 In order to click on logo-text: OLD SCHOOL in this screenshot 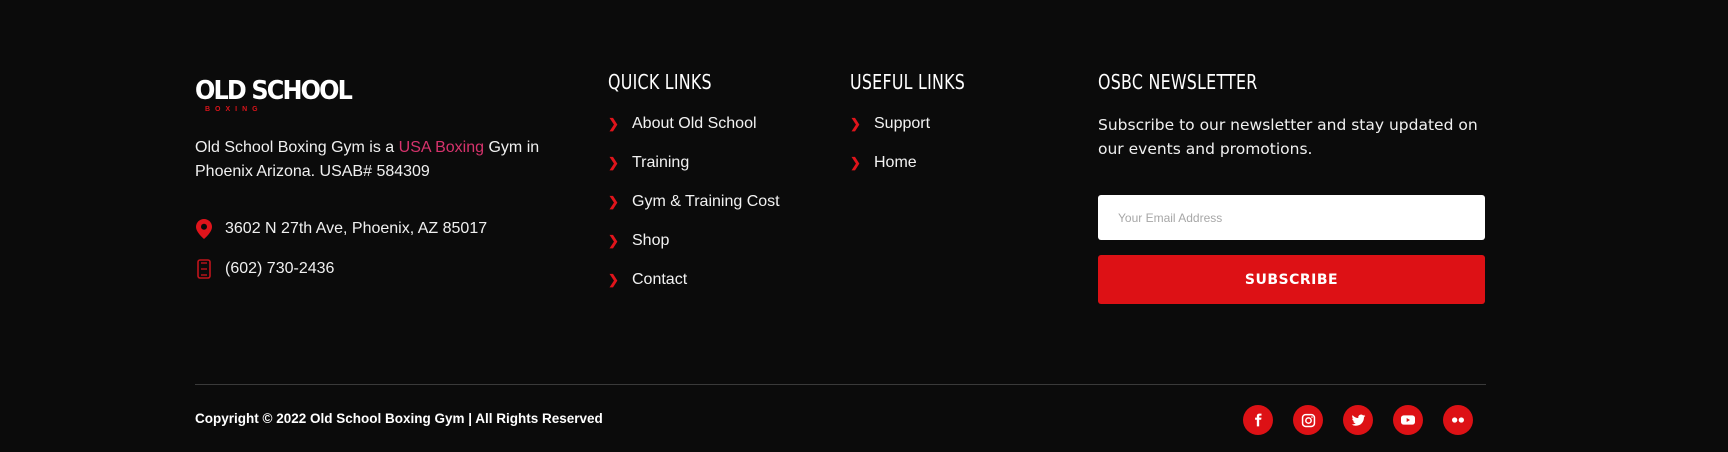, I will do `click(274, 91)`.